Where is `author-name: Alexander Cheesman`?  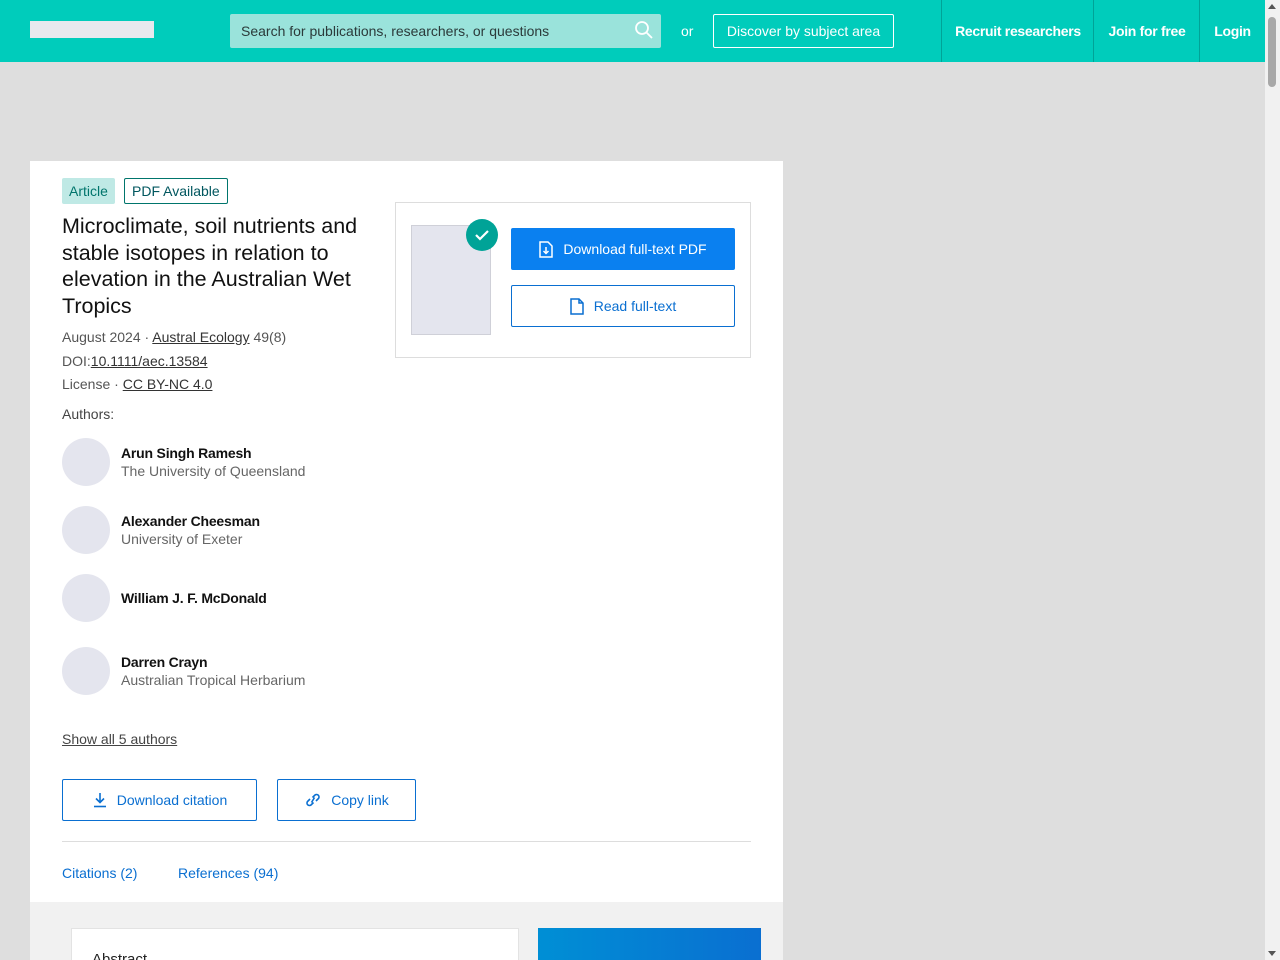 author-name: Alexander Cheesman is located at coordinates (190, 521).